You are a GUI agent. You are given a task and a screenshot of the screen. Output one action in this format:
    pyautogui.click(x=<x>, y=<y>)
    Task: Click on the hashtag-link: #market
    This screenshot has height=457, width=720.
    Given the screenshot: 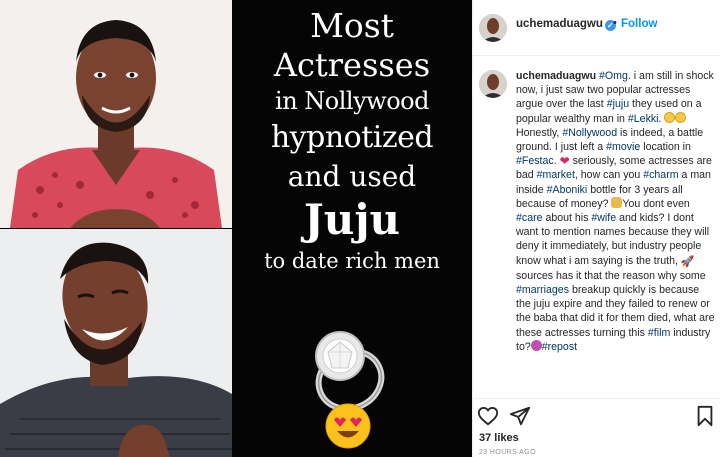 What is the action you would take?
    pyautogui.click(x=556, y=175)
    